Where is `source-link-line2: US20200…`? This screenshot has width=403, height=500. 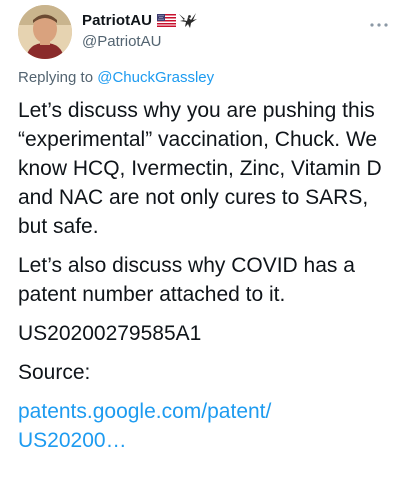 source-link-line2: US20200… is located at coordinates (207, 440).